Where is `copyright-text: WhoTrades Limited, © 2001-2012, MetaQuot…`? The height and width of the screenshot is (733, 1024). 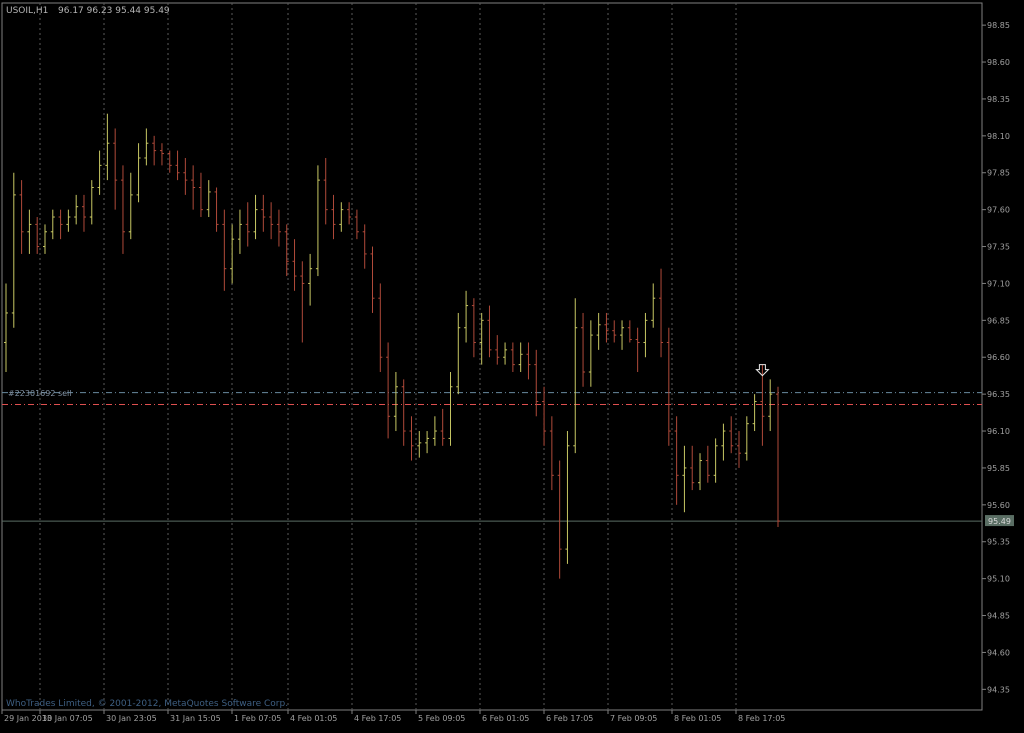
copyright-text: WhoTrades Limited, © 2001-2012, MetaQuot… is located at coordinates (147, 704).